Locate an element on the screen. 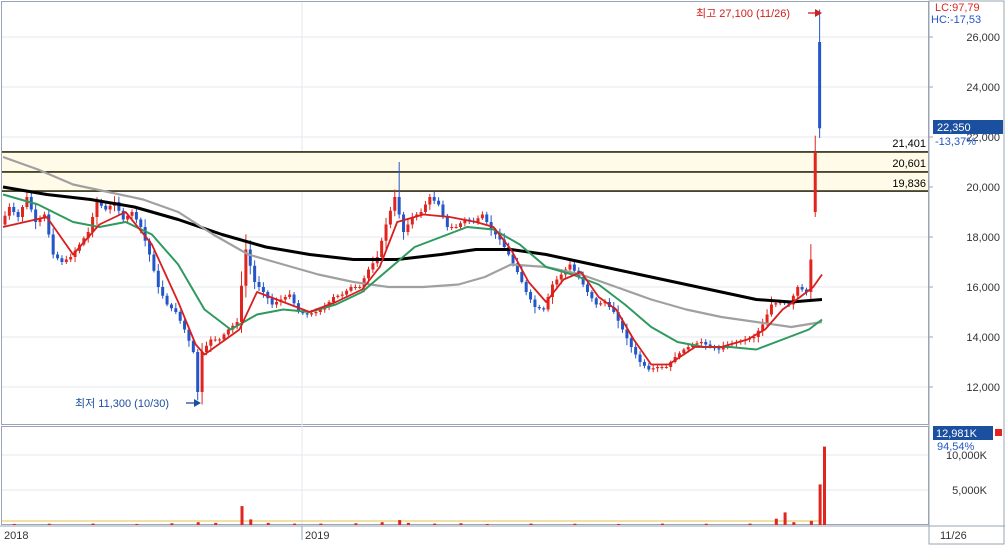 The height and width of the screenshot is (545, 1005). x-tick-2019: 2019 is located at coordinates (317, 536).